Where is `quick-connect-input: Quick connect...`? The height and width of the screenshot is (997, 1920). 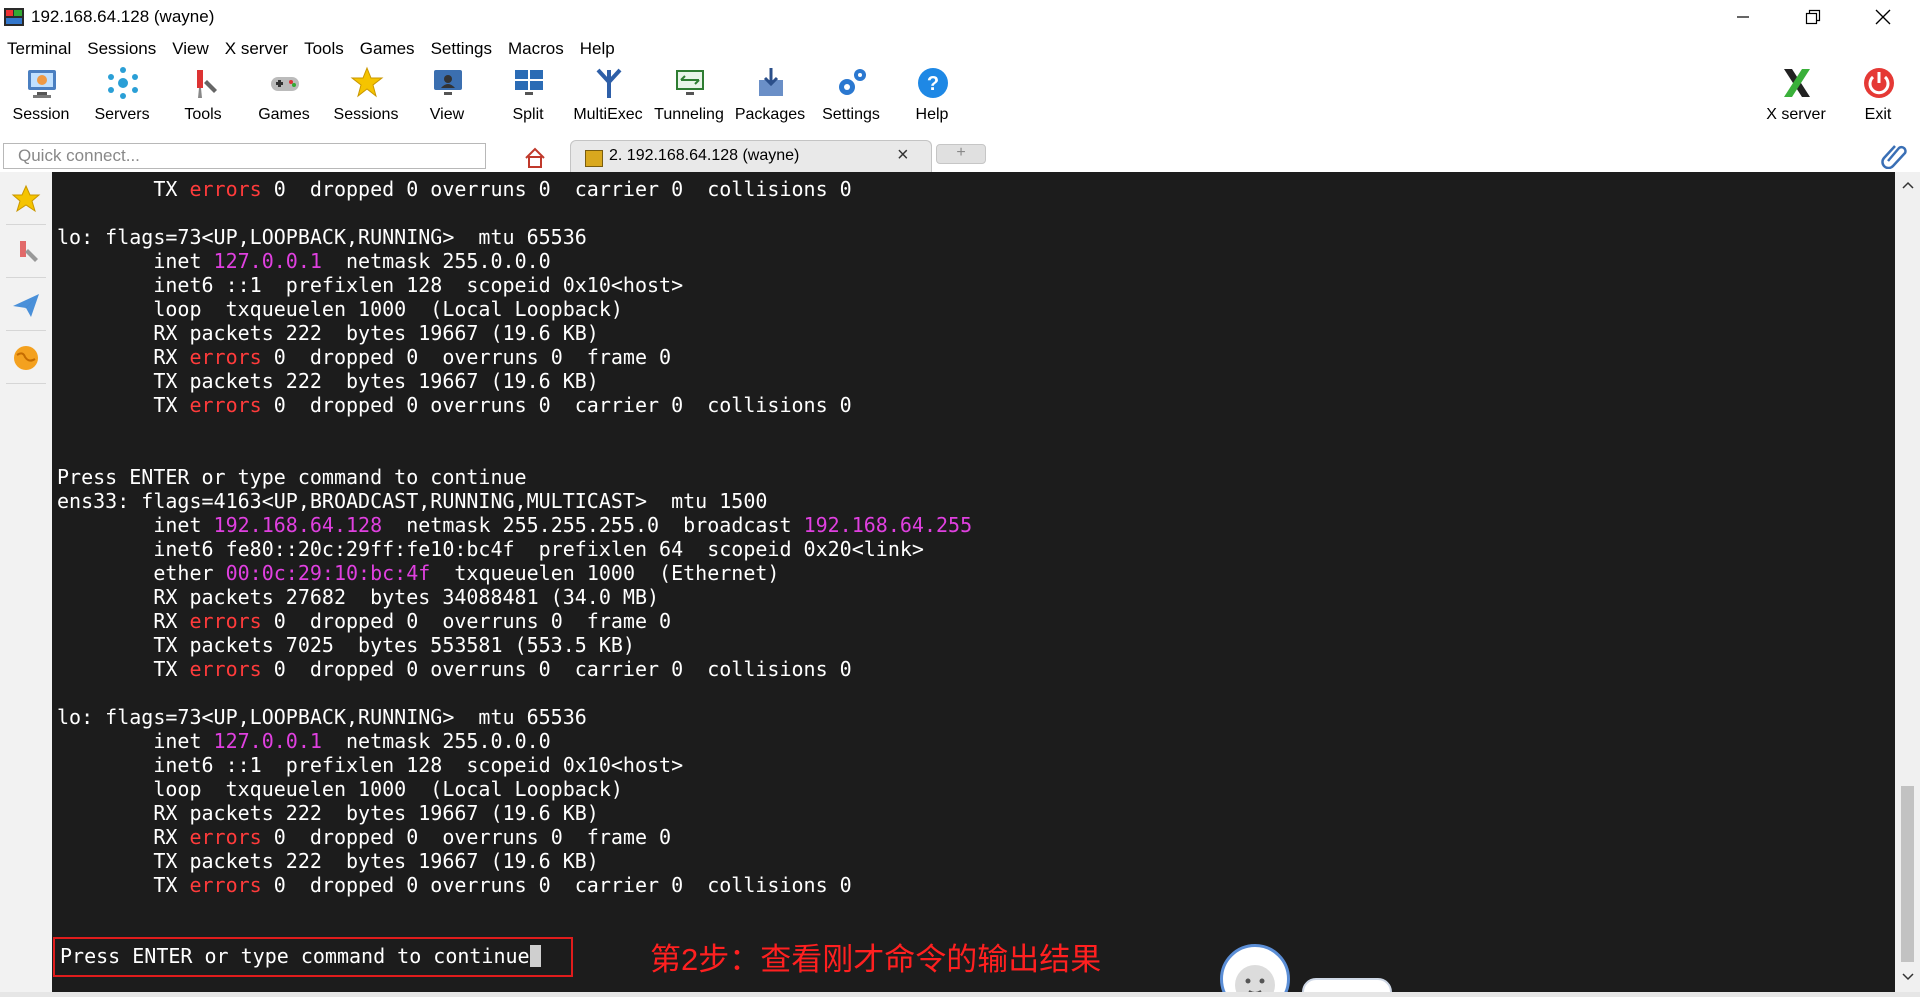
quick-connect-input: Quick connect... is located at coordinates (244, 156).